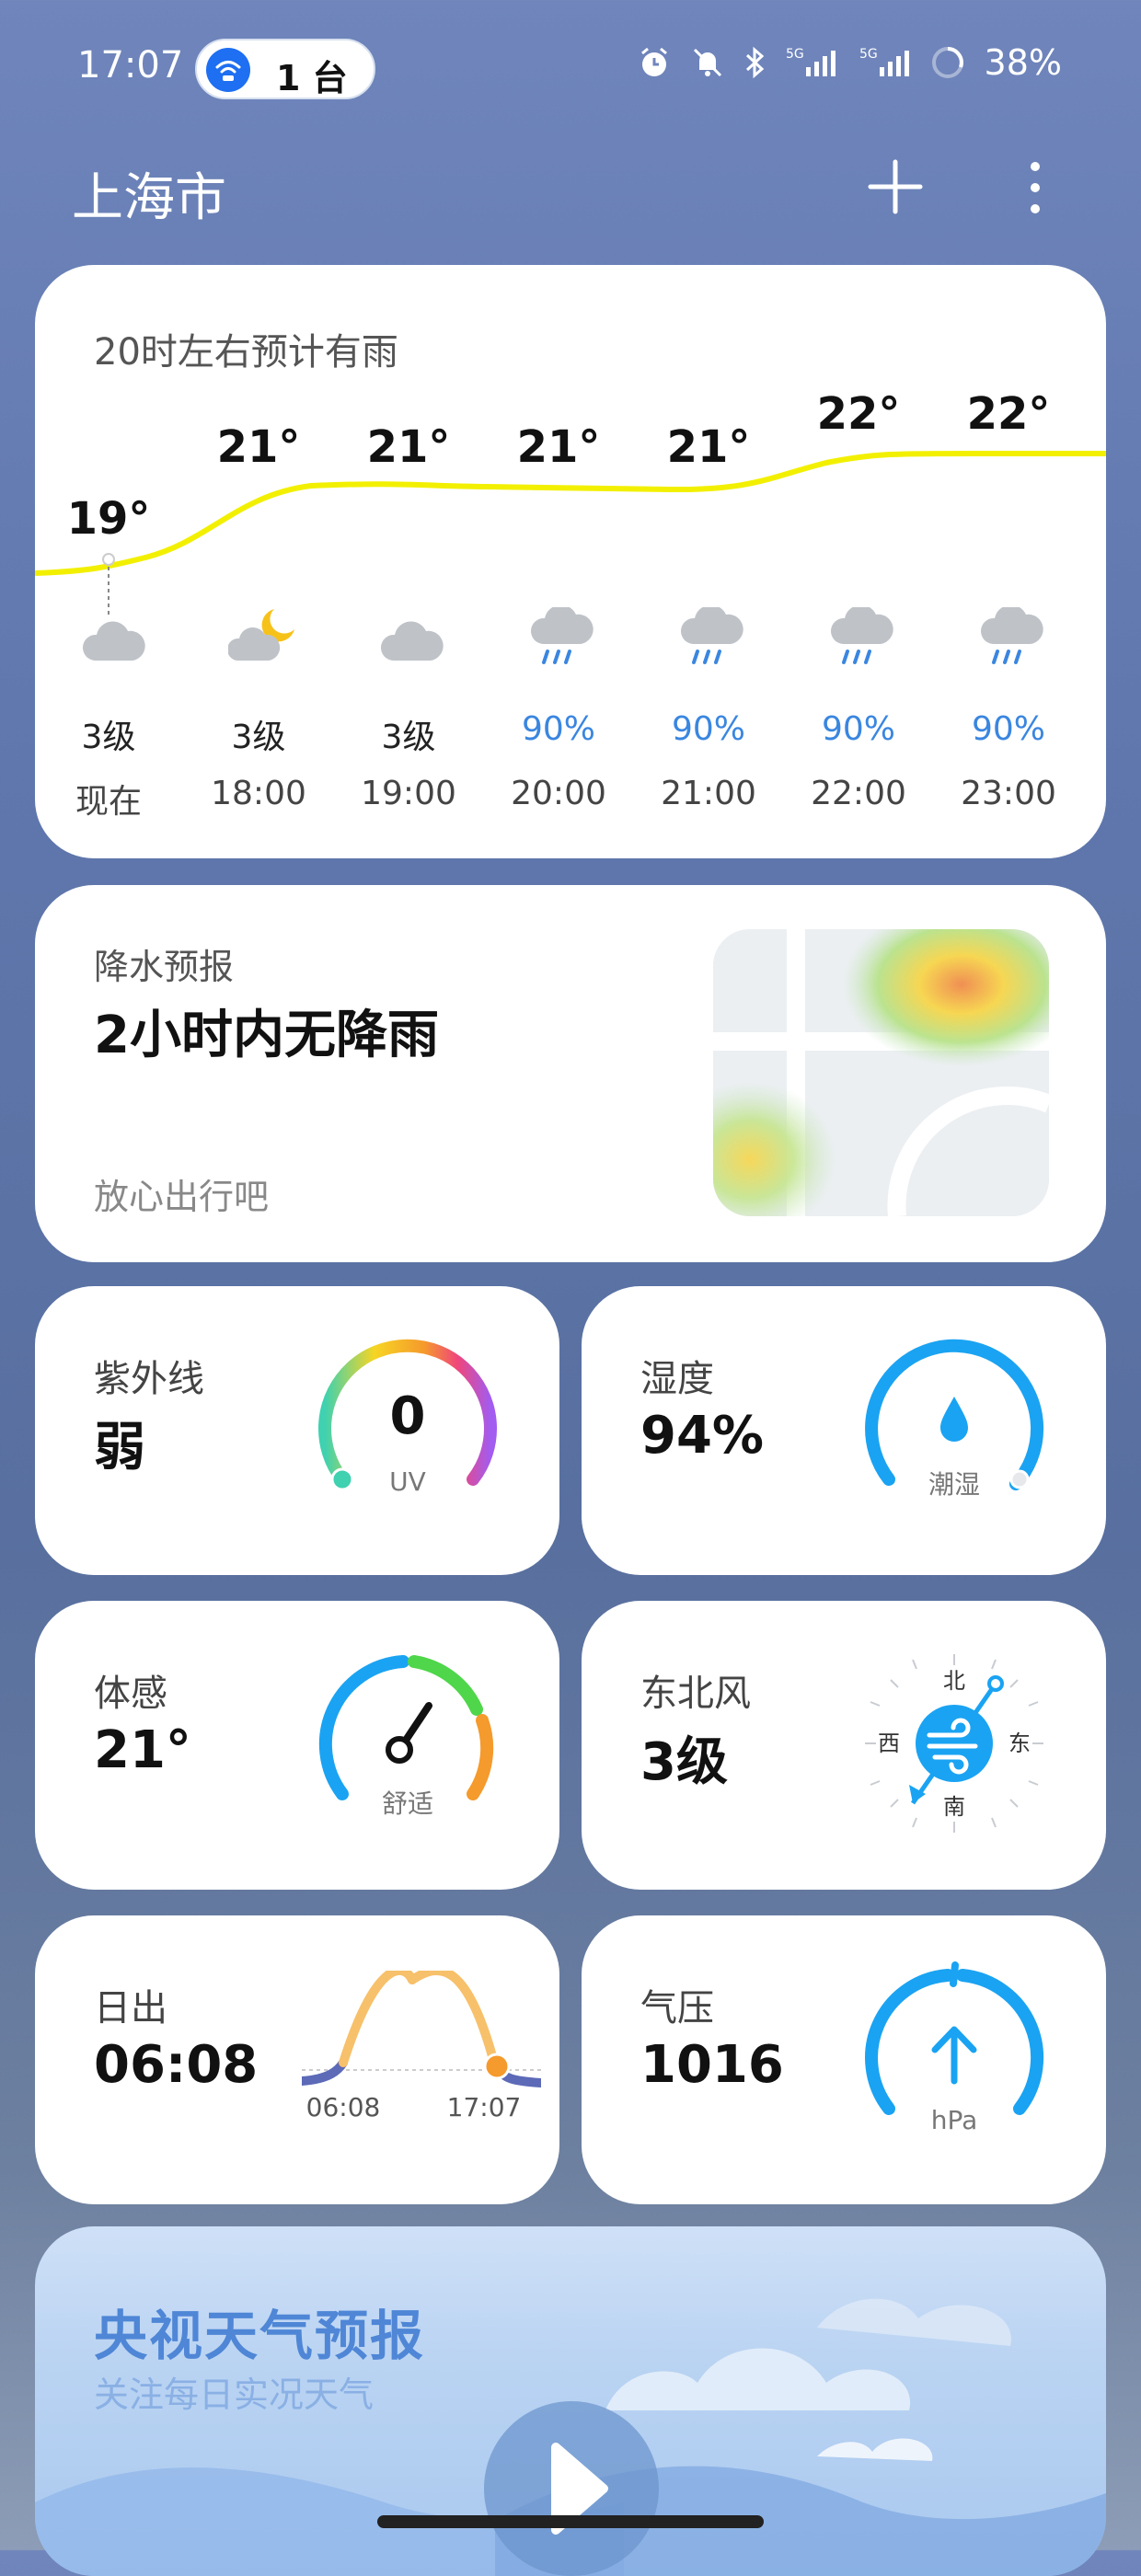  I want to click on hour-column: 19°, so click(108, 519).